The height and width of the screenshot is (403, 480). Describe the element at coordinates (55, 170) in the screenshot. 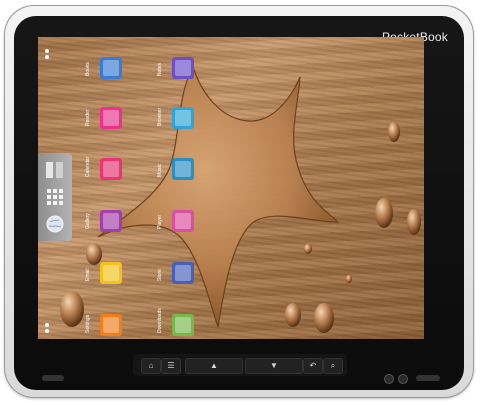

I see `library-icon` at that location.